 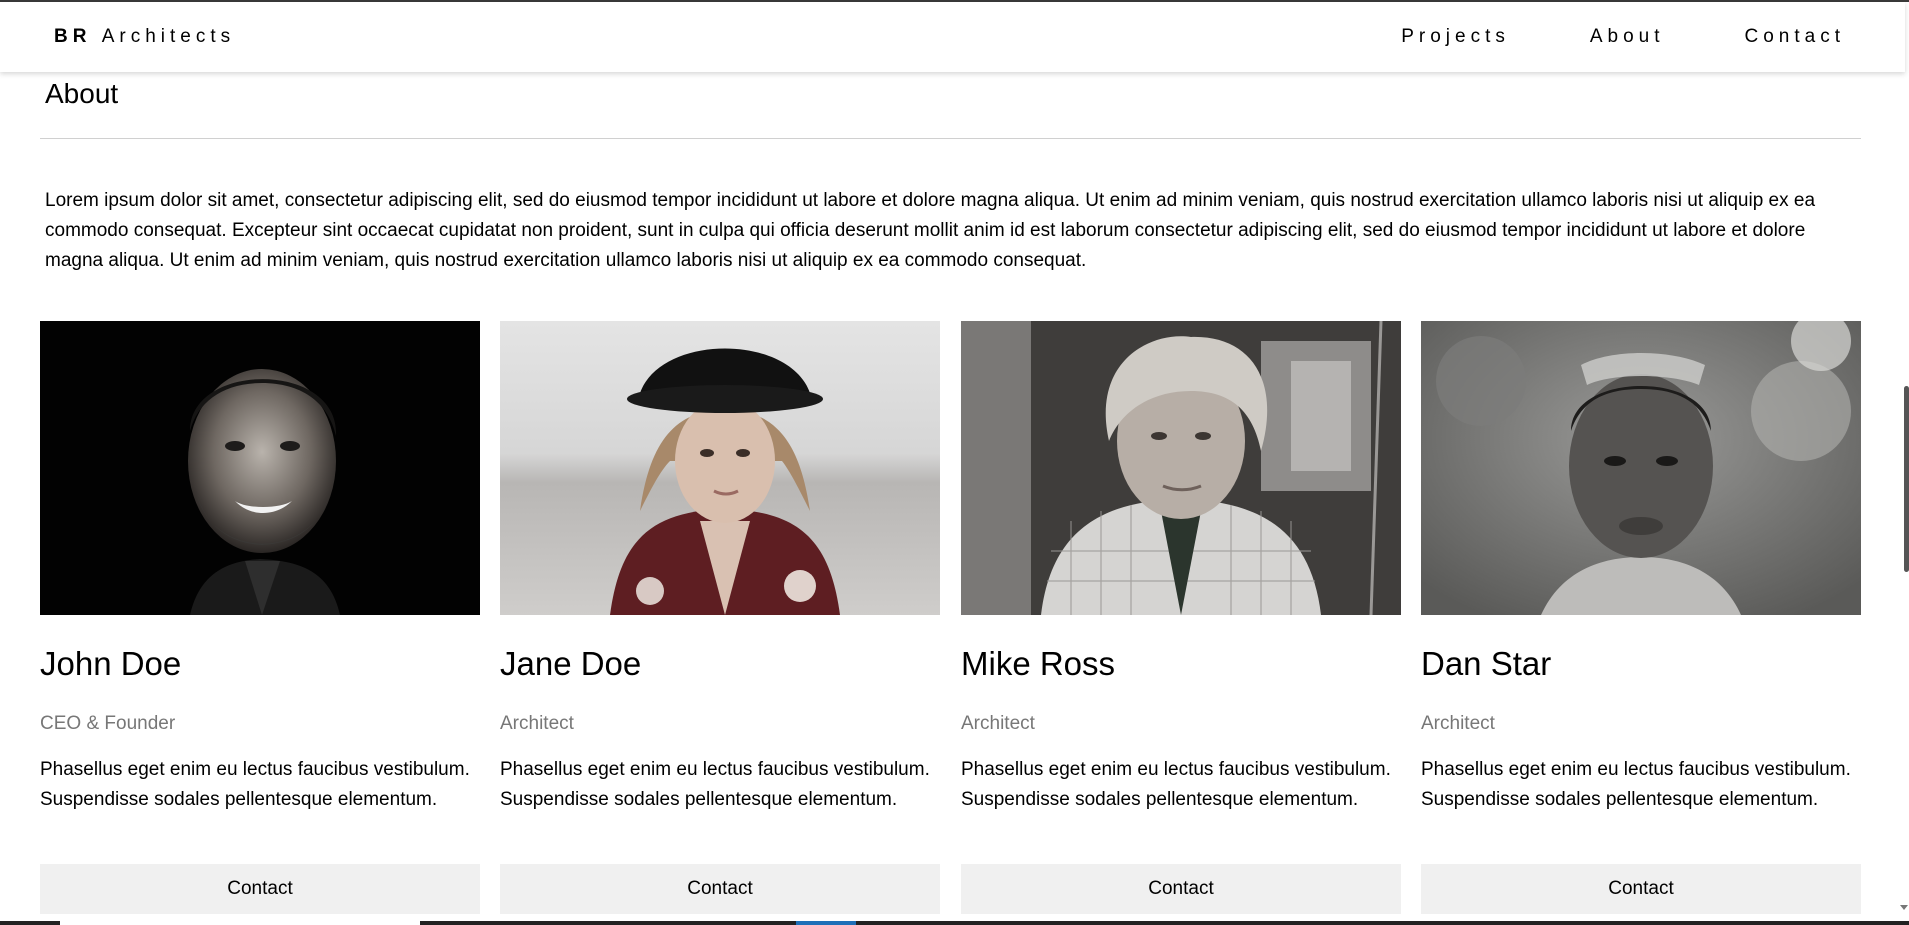 I want to click on contact-button-jane-doe: Contact, so click(x=720, y=889).